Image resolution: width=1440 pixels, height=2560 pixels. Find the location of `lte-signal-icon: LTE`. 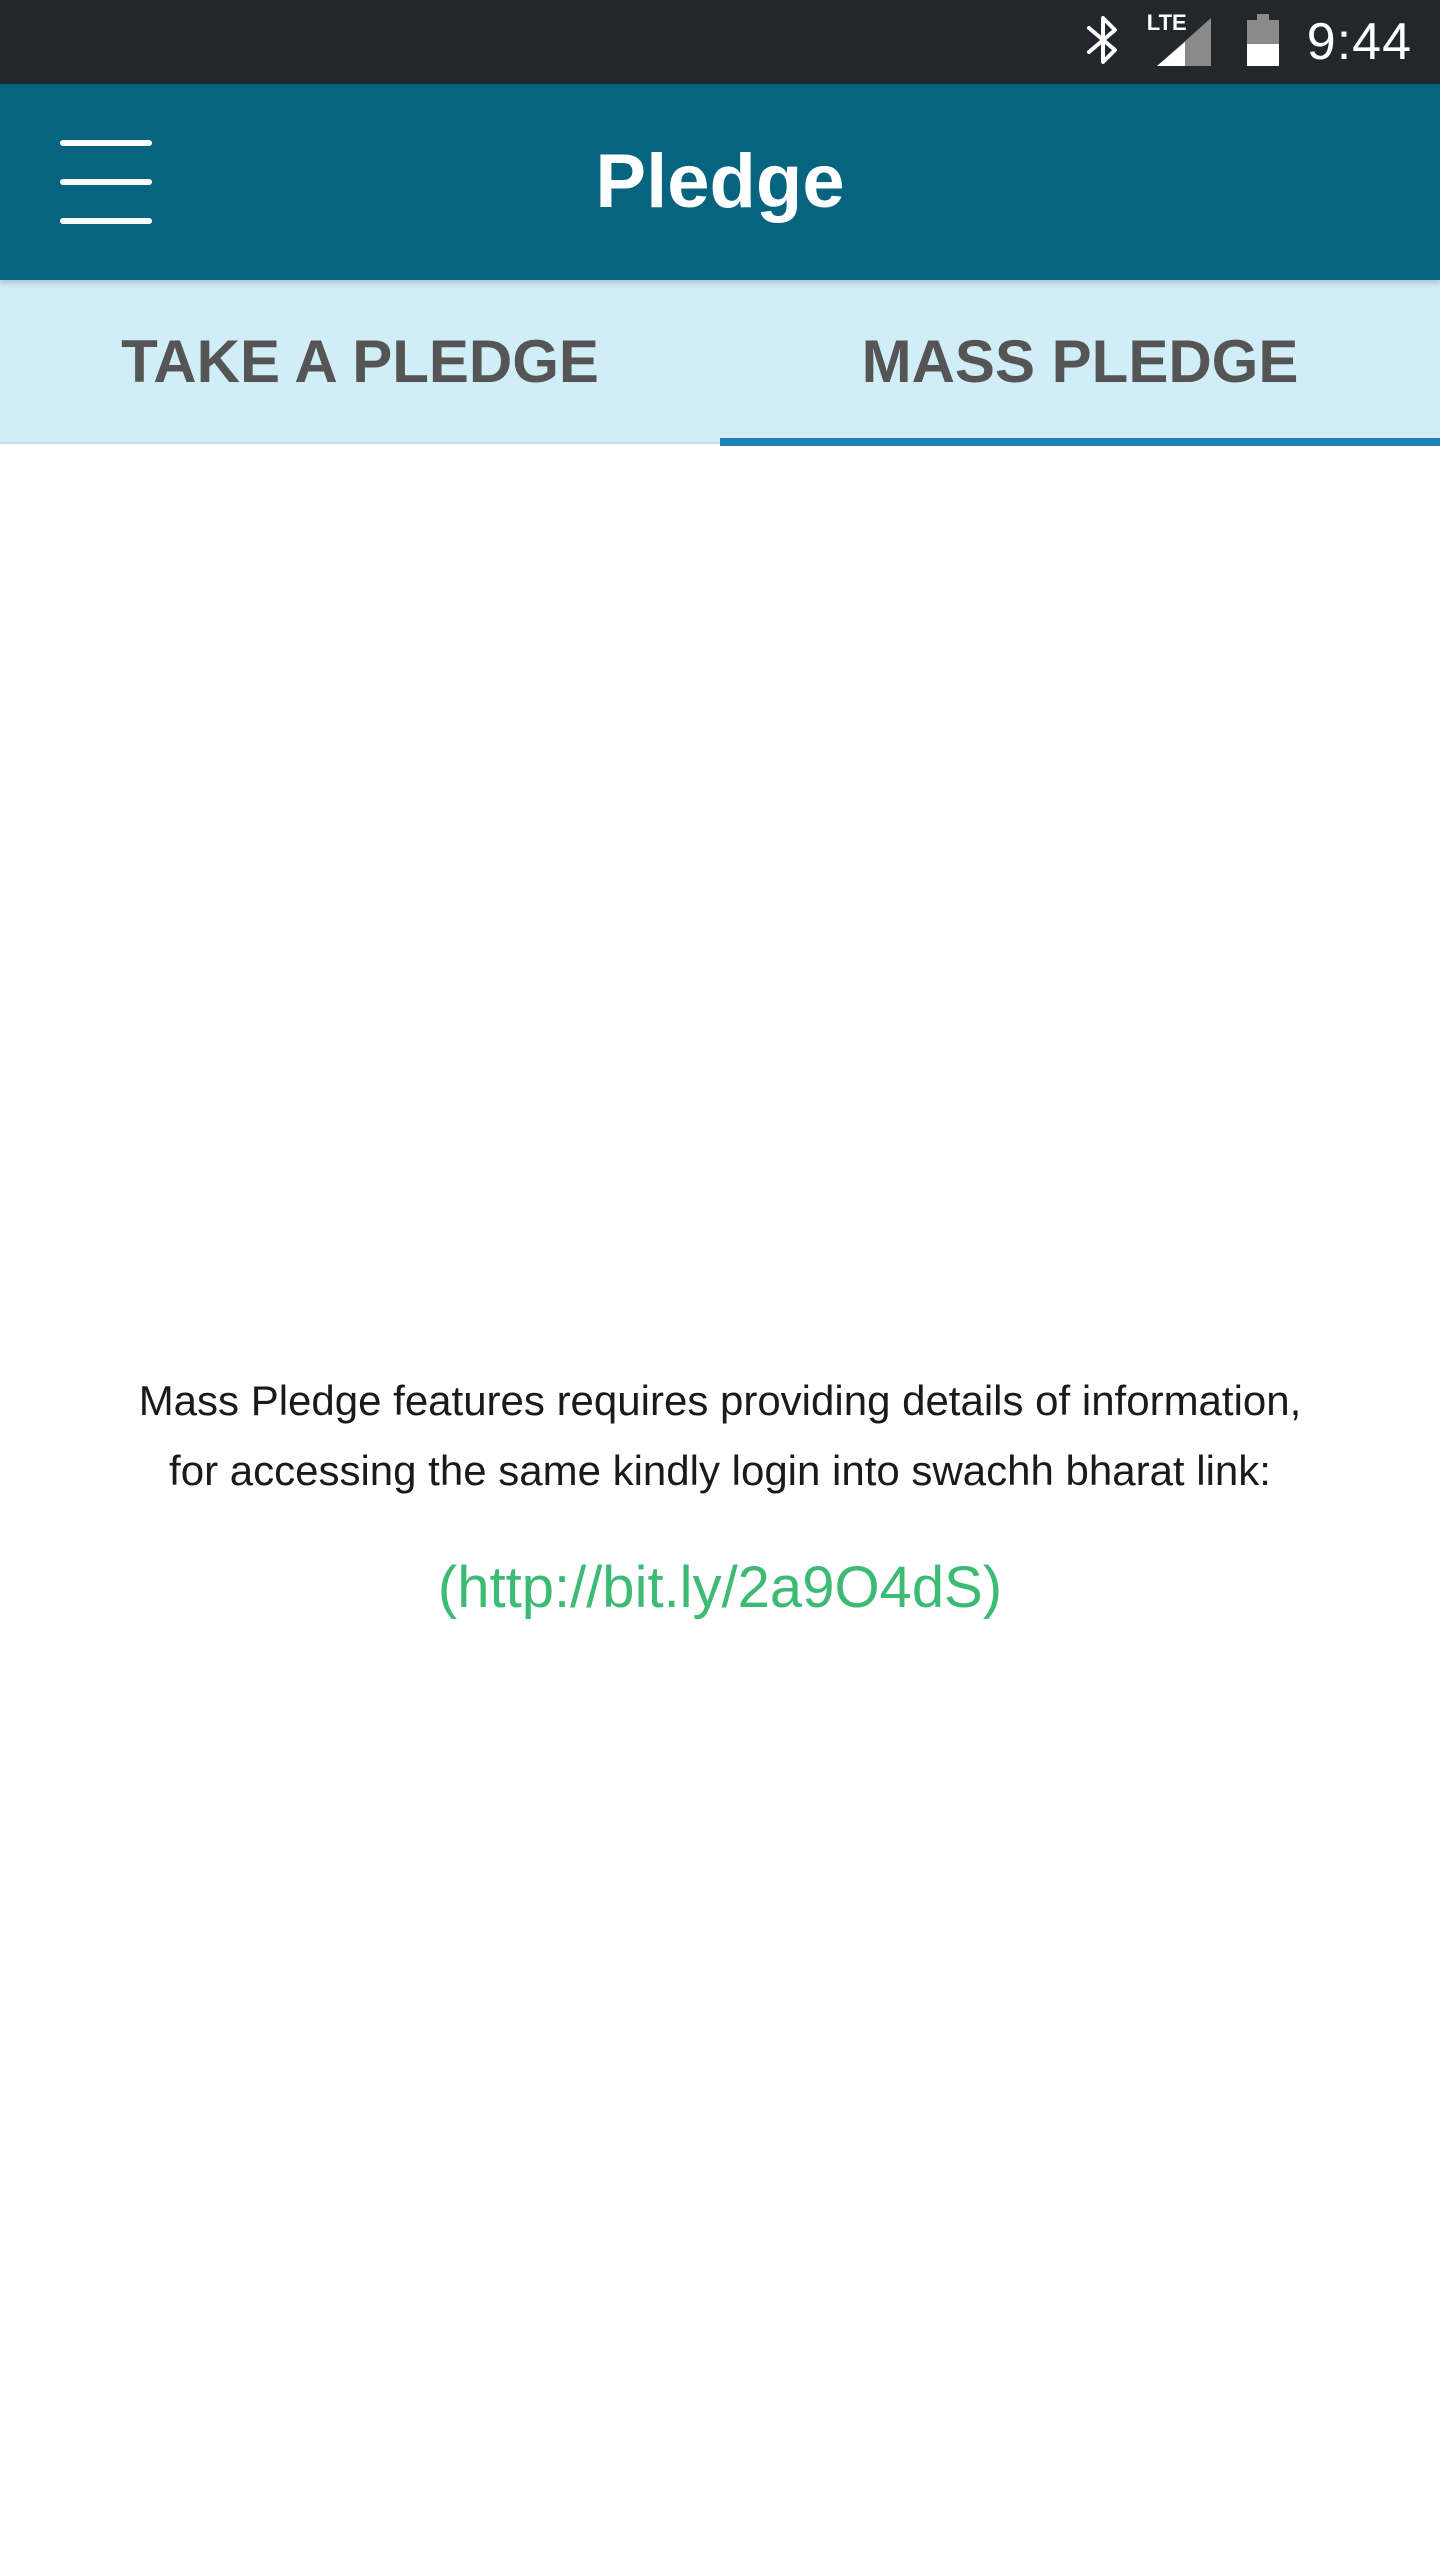

lte-signal-icon: LTE is located at coordinates (1183, 40).